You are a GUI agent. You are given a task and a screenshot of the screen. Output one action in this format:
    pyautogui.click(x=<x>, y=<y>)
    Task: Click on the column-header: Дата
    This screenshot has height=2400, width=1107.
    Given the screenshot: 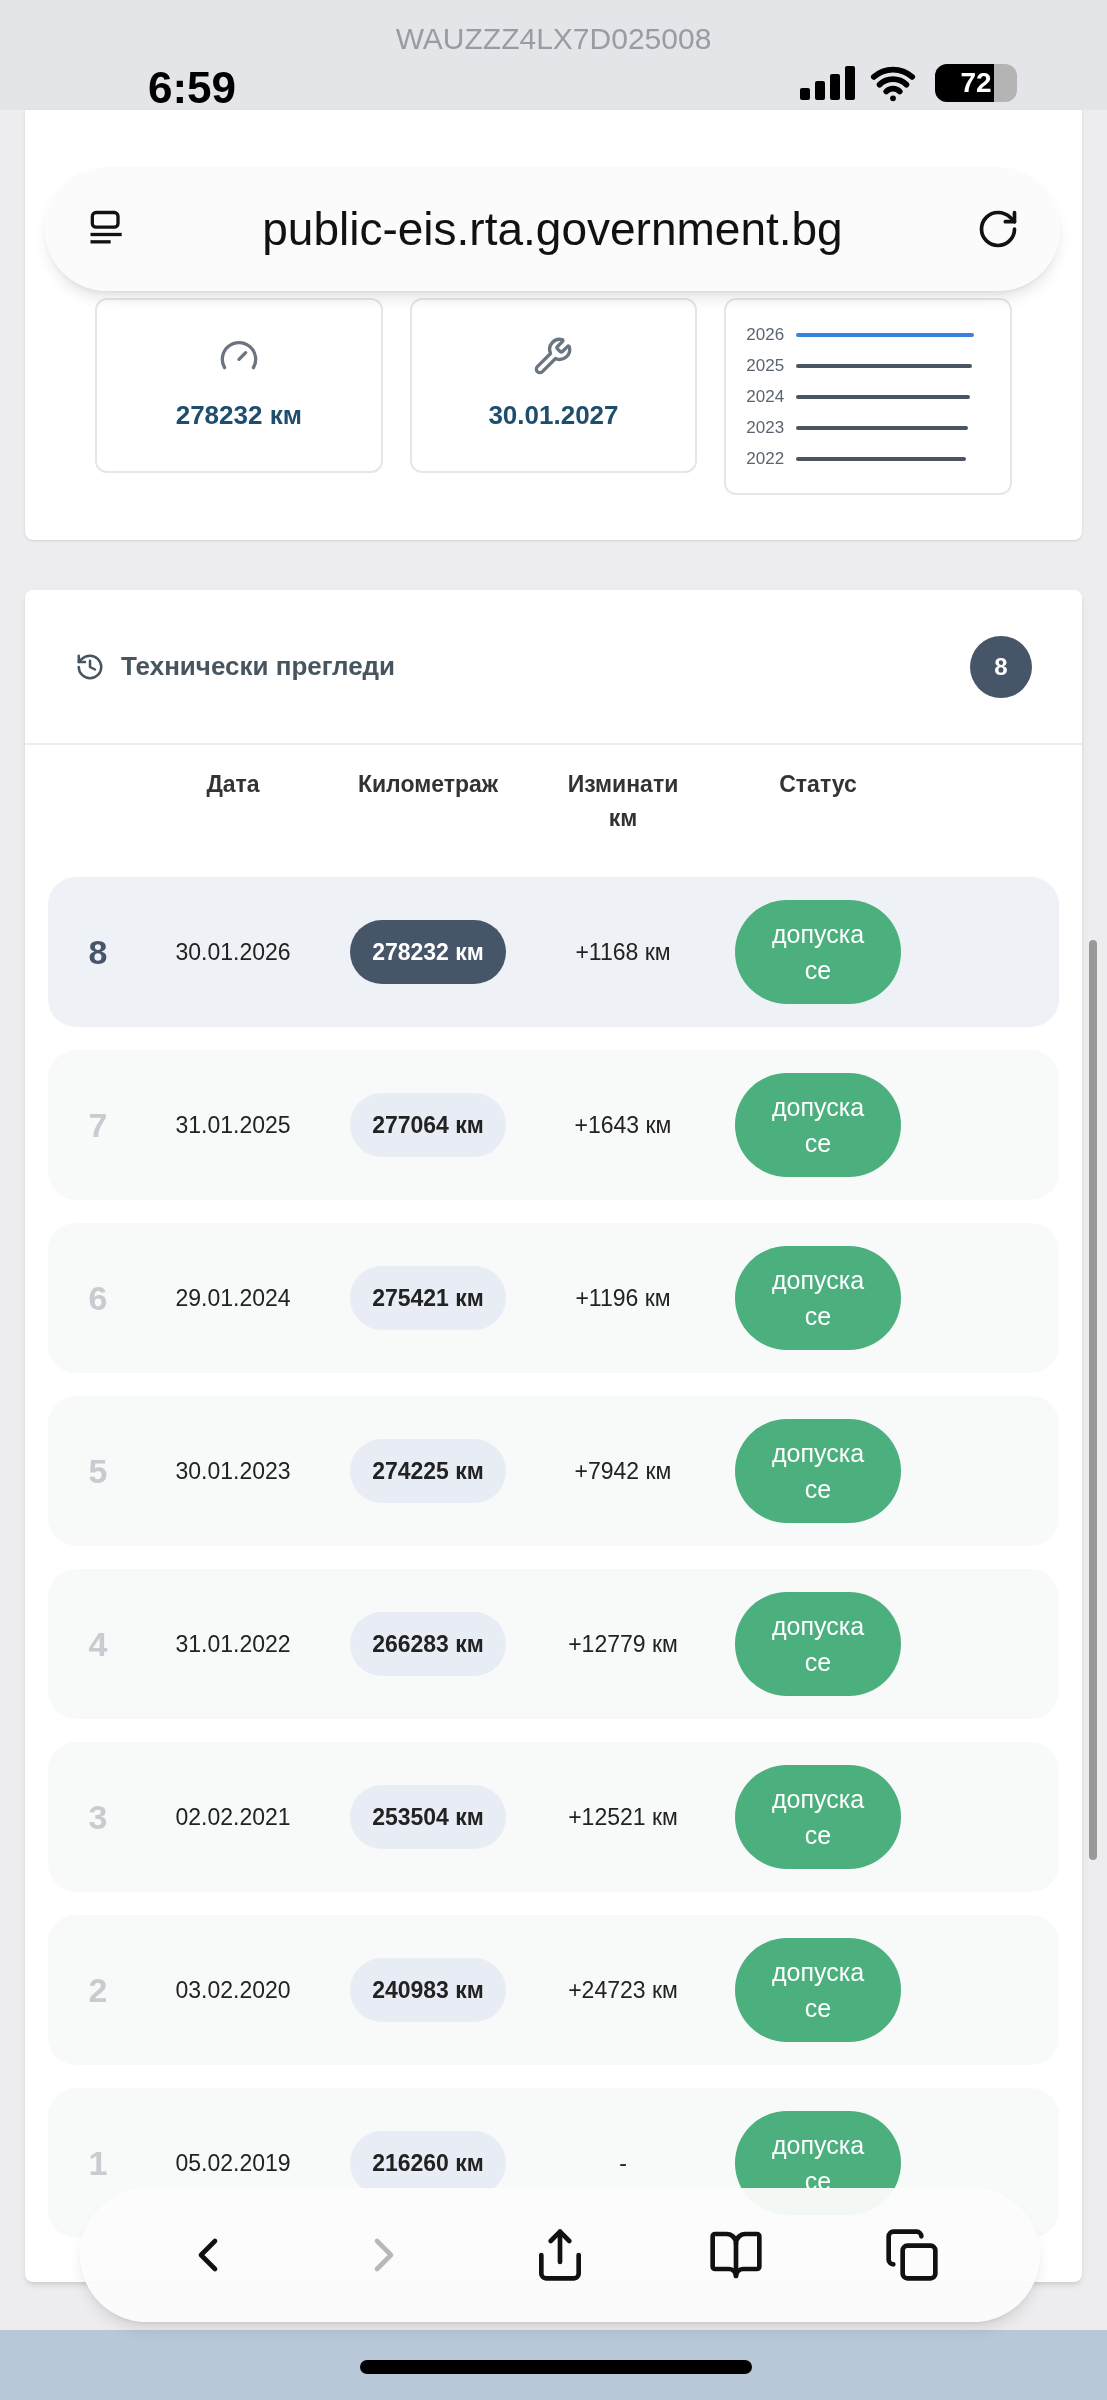 What is the action you would take?
    pyautogui.click(x=233, y=784)
    